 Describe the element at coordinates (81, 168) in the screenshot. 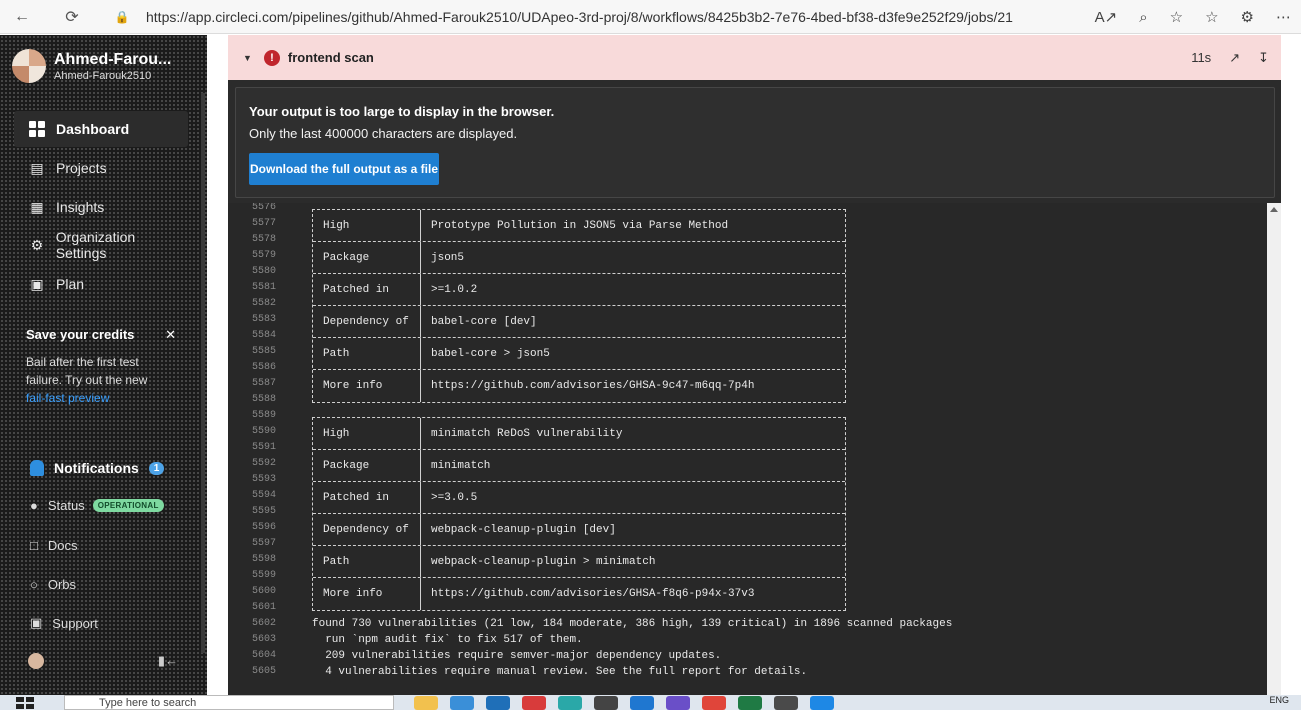

I see `sidebar-item-label: Projects` at that location.